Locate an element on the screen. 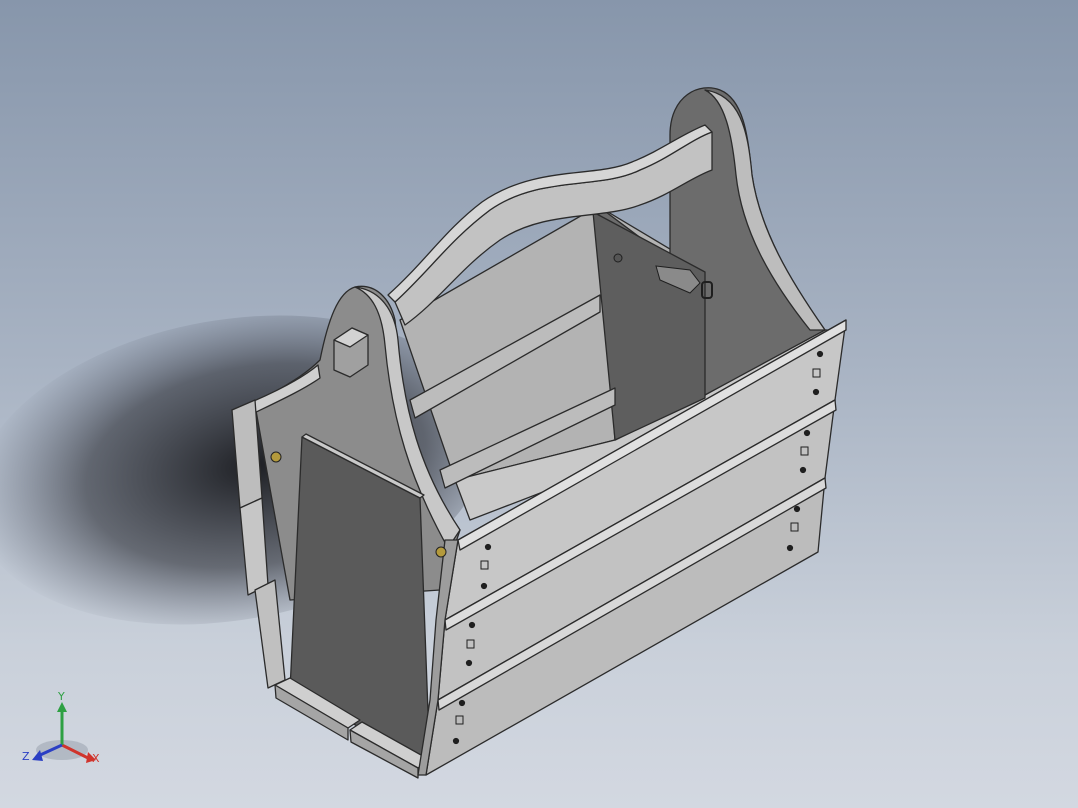 Image resolution: width=1078 pixels, height=808 pixels. z-axis-label: Z is located at coordinates (26, 756).